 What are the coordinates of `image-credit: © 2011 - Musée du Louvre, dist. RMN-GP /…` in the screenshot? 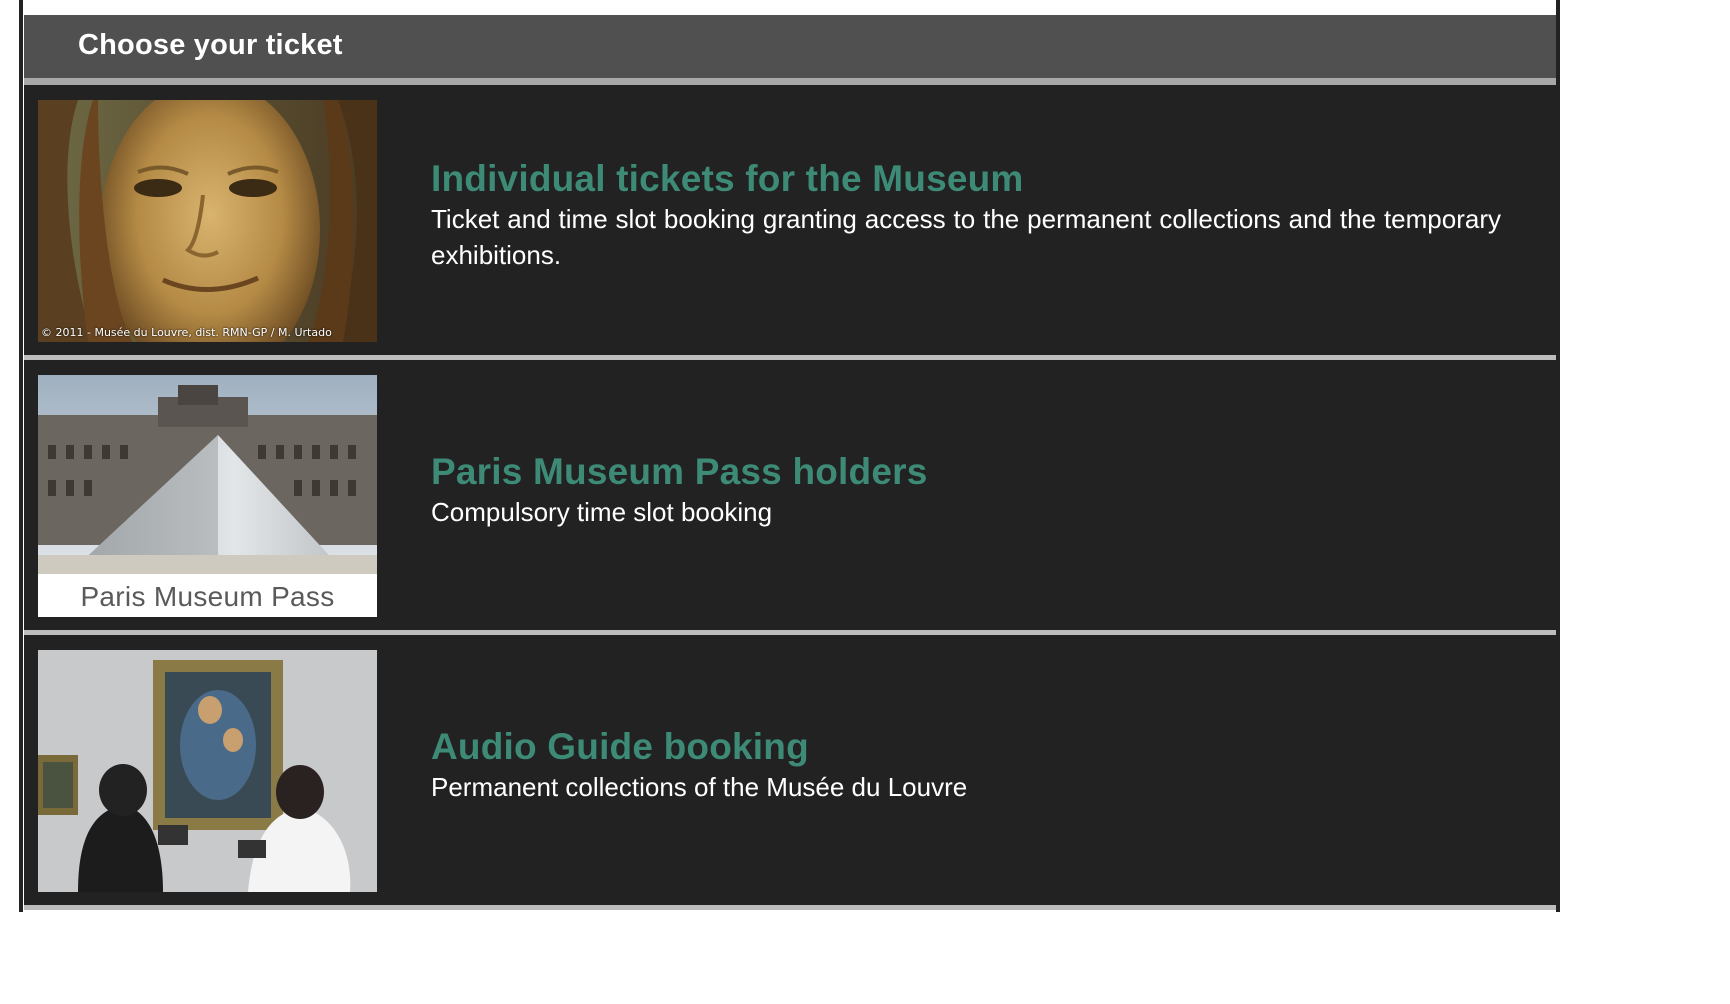 It's located at (186, 332).